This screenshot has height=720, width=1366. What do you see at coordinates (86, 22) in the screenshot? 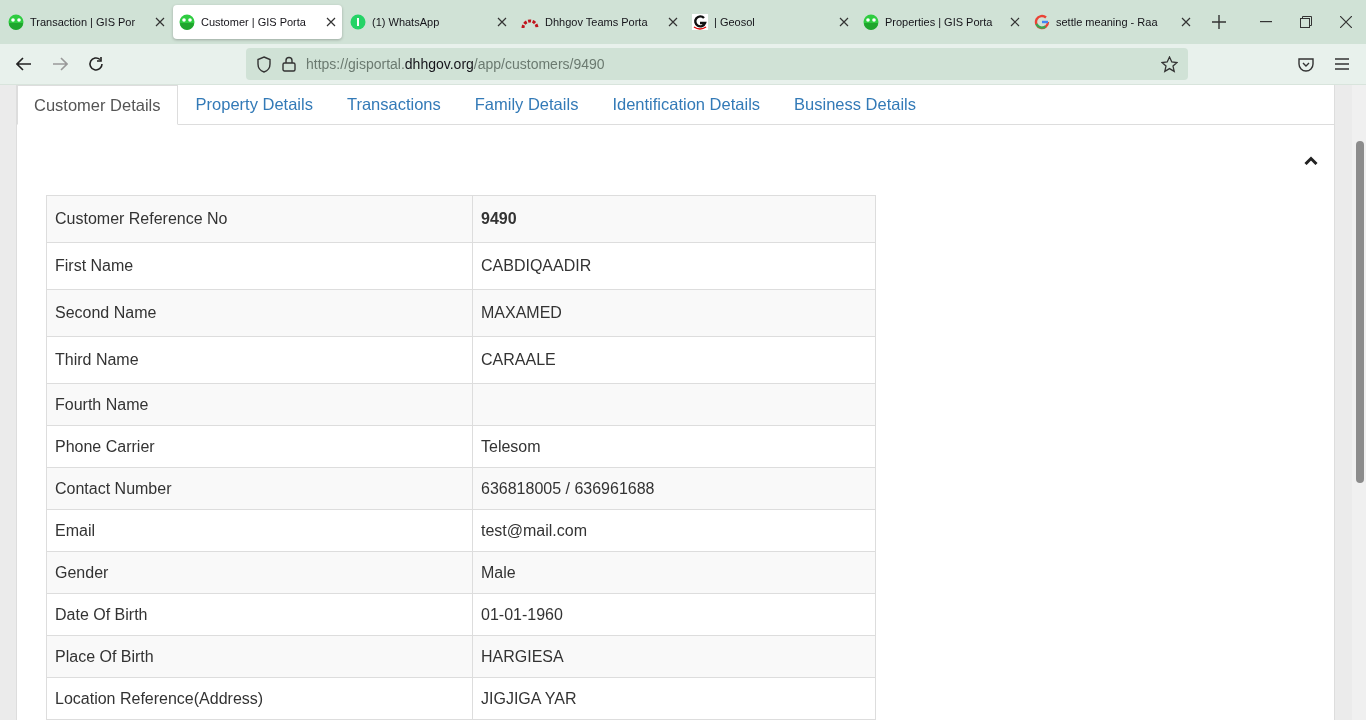
I see `browser-tab: Transaction | GIS Por` at bounding box center [86, 22].